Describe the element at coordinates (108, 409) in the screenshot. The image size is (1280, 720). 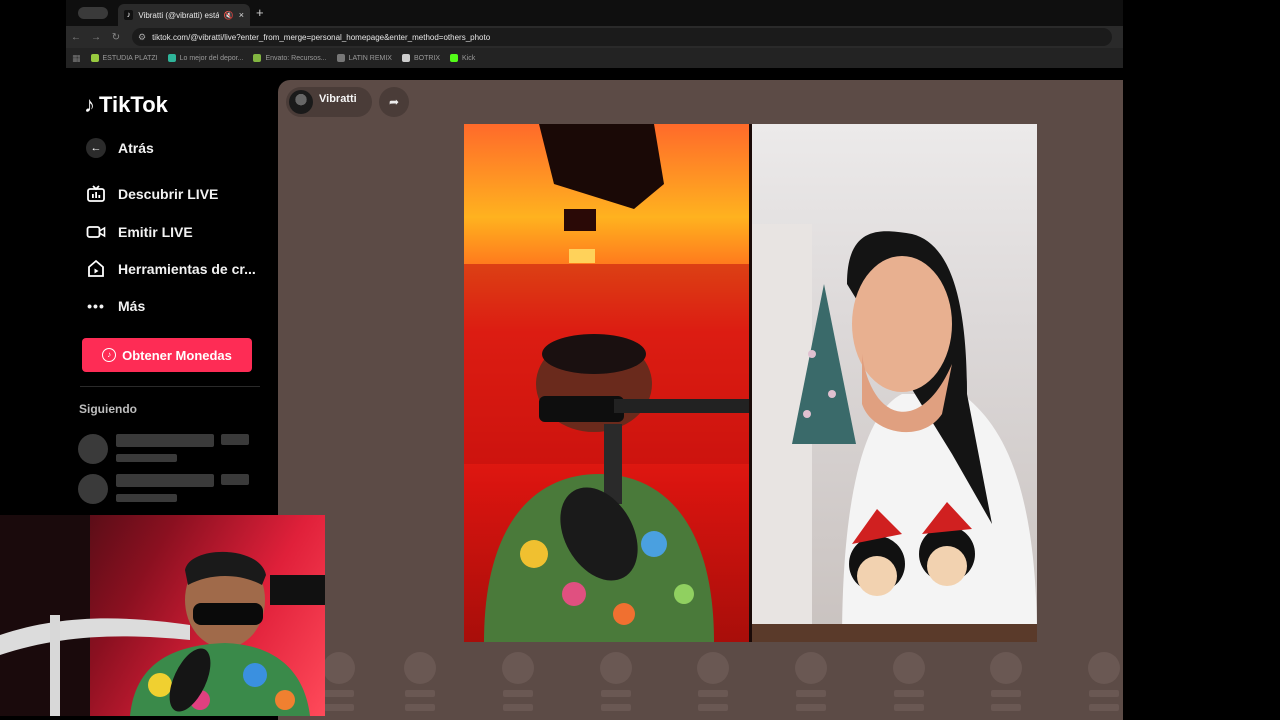
I see `following-title: Siguiendo` at that location.